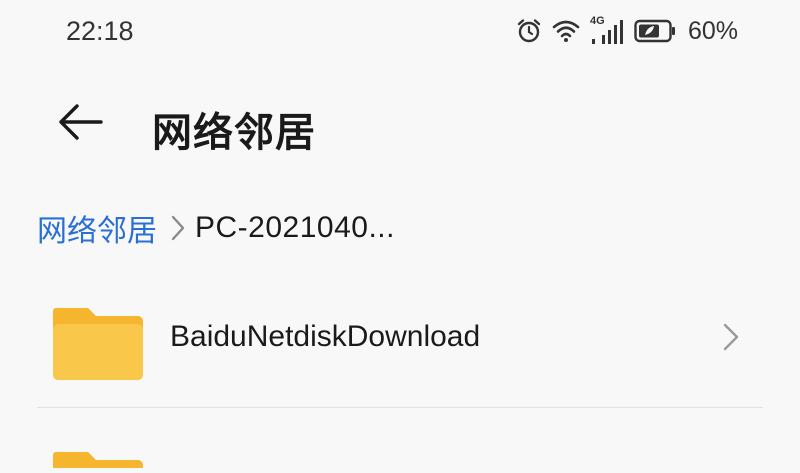 The width and height of the screenshot is (800, 473). What do you see at coordinates (597, 21) in the screenshot?
I see `network-type-label: 4G` at bounding box center [597, 21].